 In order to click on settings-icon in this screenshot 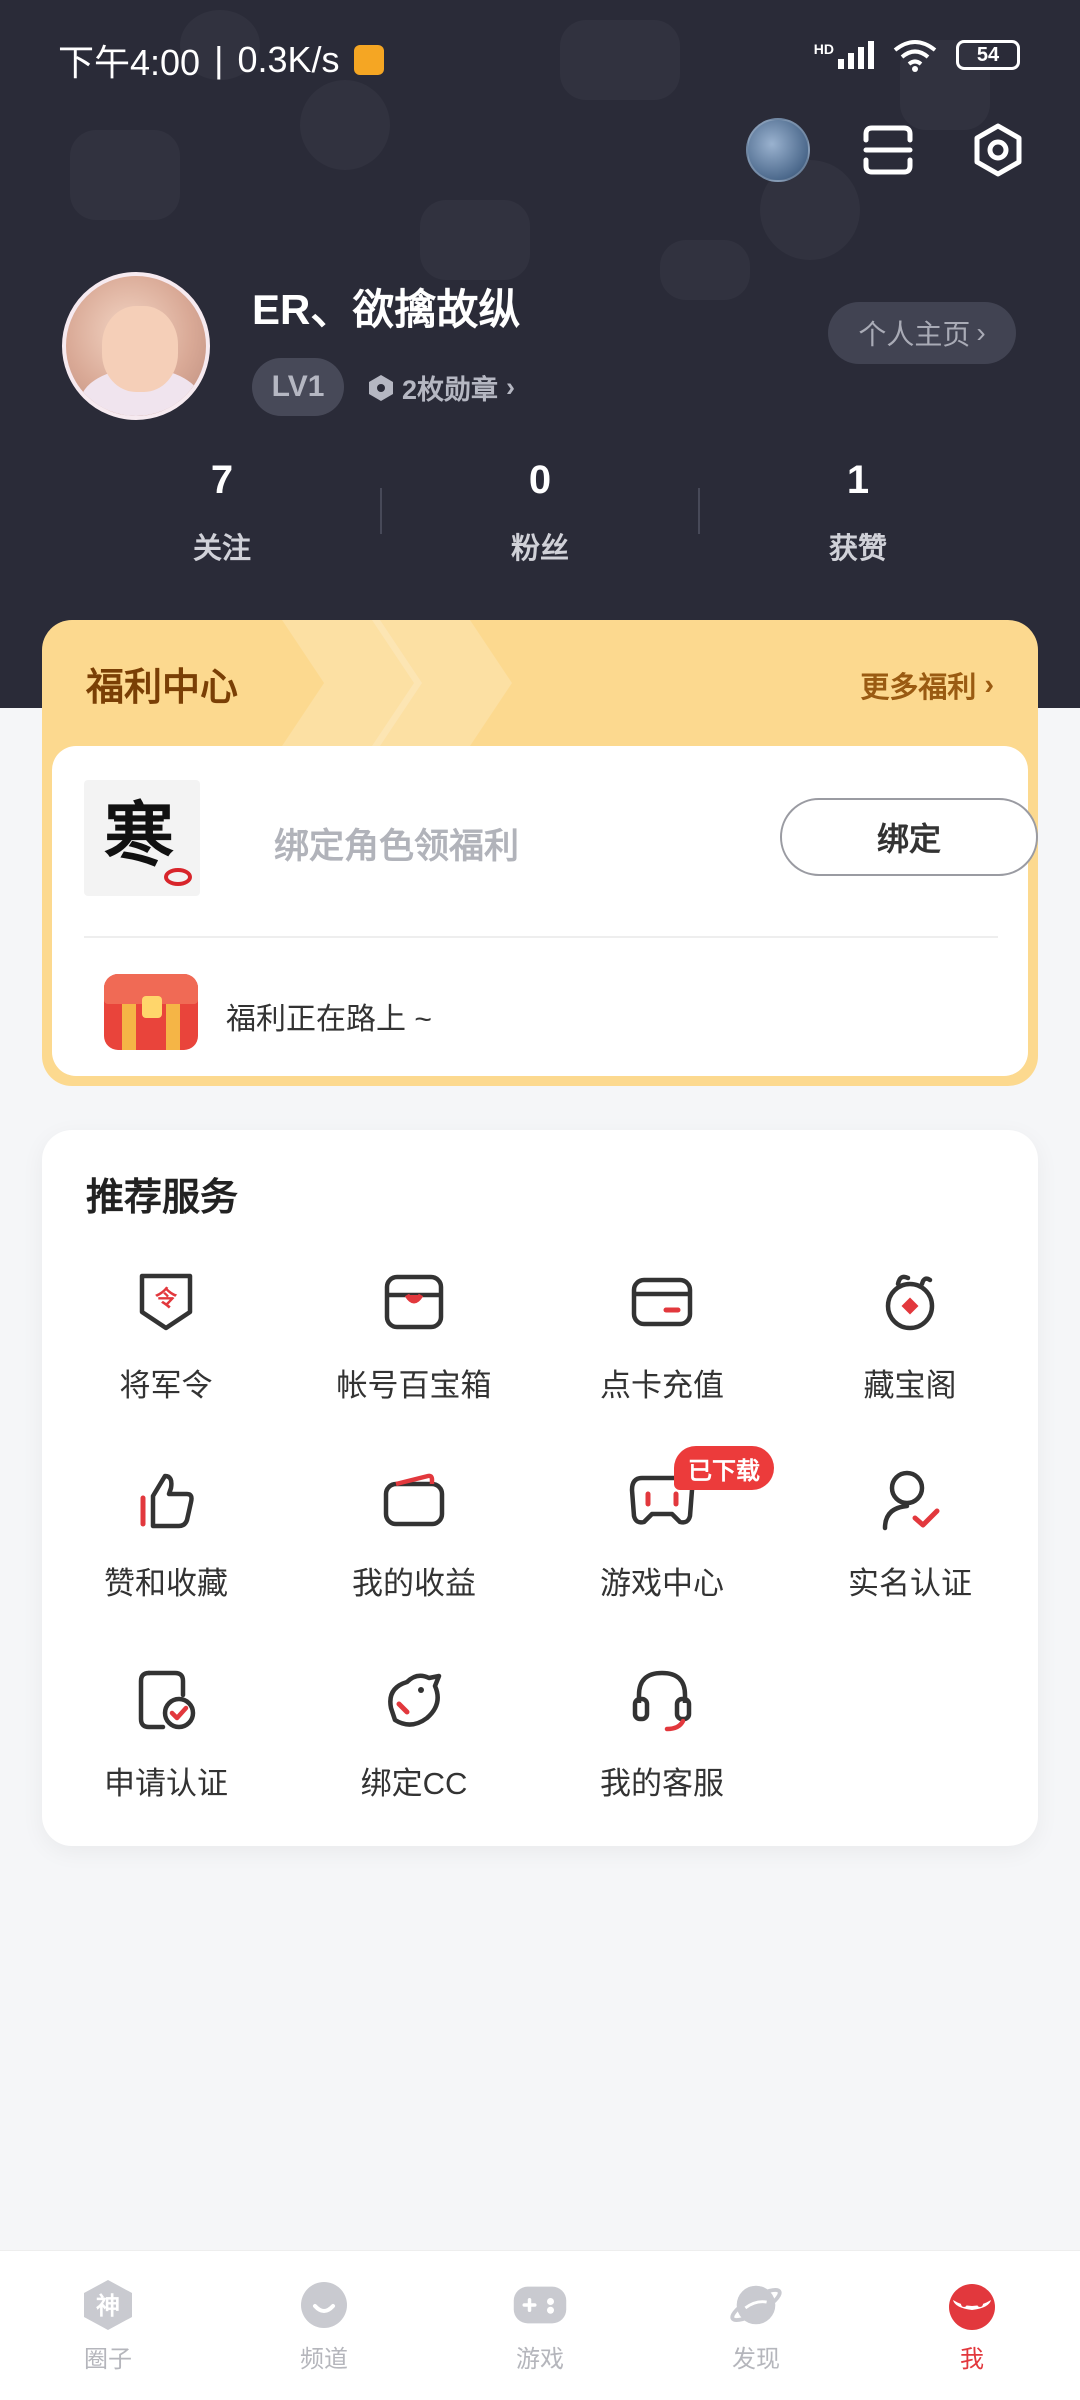, I will do `click(998, 150)`.